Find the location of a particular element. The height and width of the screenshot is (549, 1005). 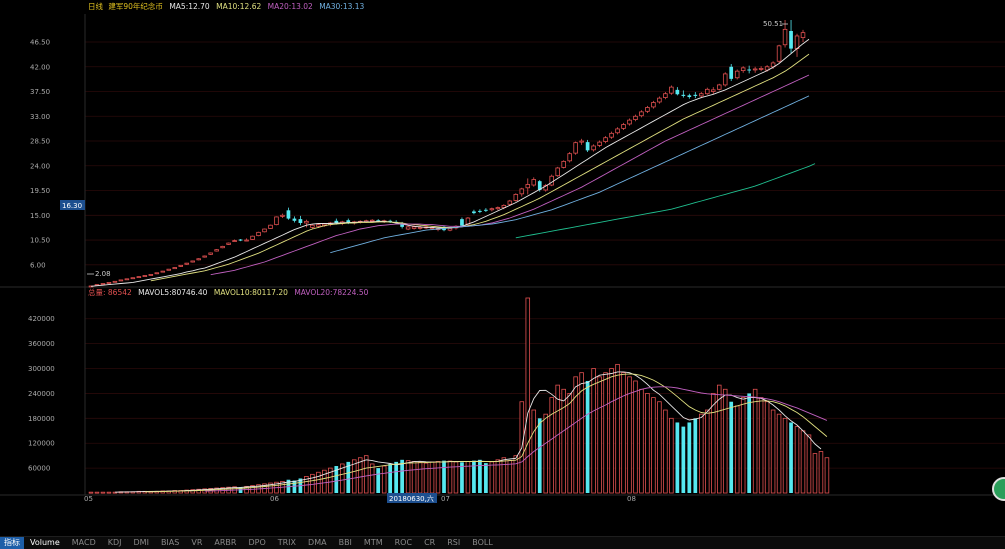

tab-volume: Volume is located at coordinates (45, 543).